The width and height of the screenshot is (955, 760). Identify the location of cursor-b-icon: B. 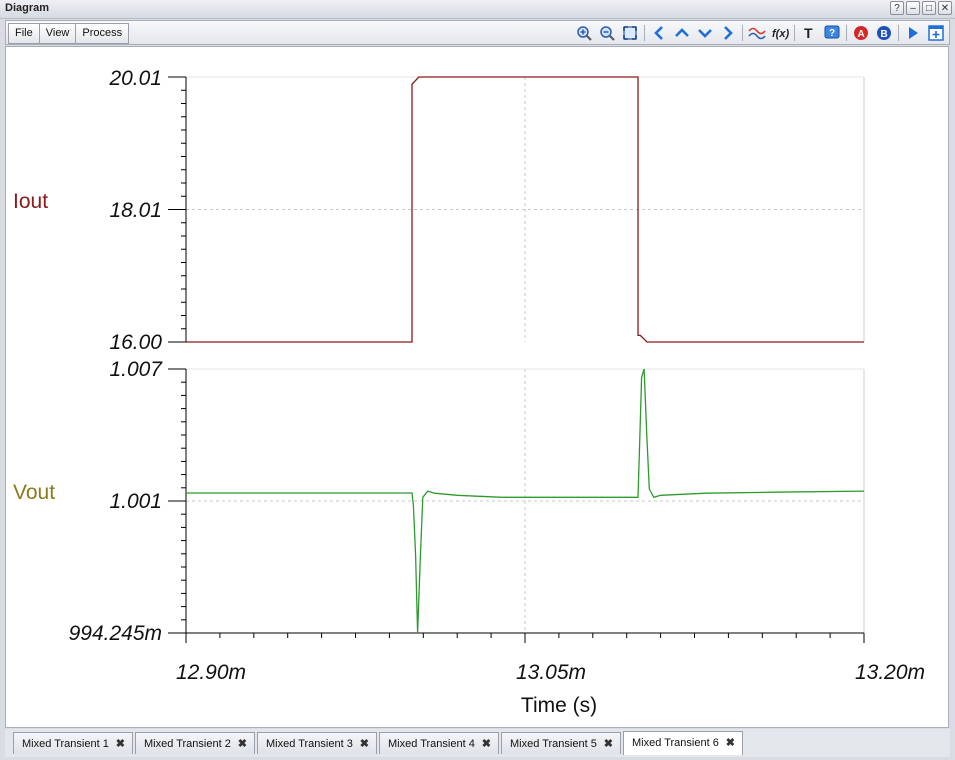
(884, 33).